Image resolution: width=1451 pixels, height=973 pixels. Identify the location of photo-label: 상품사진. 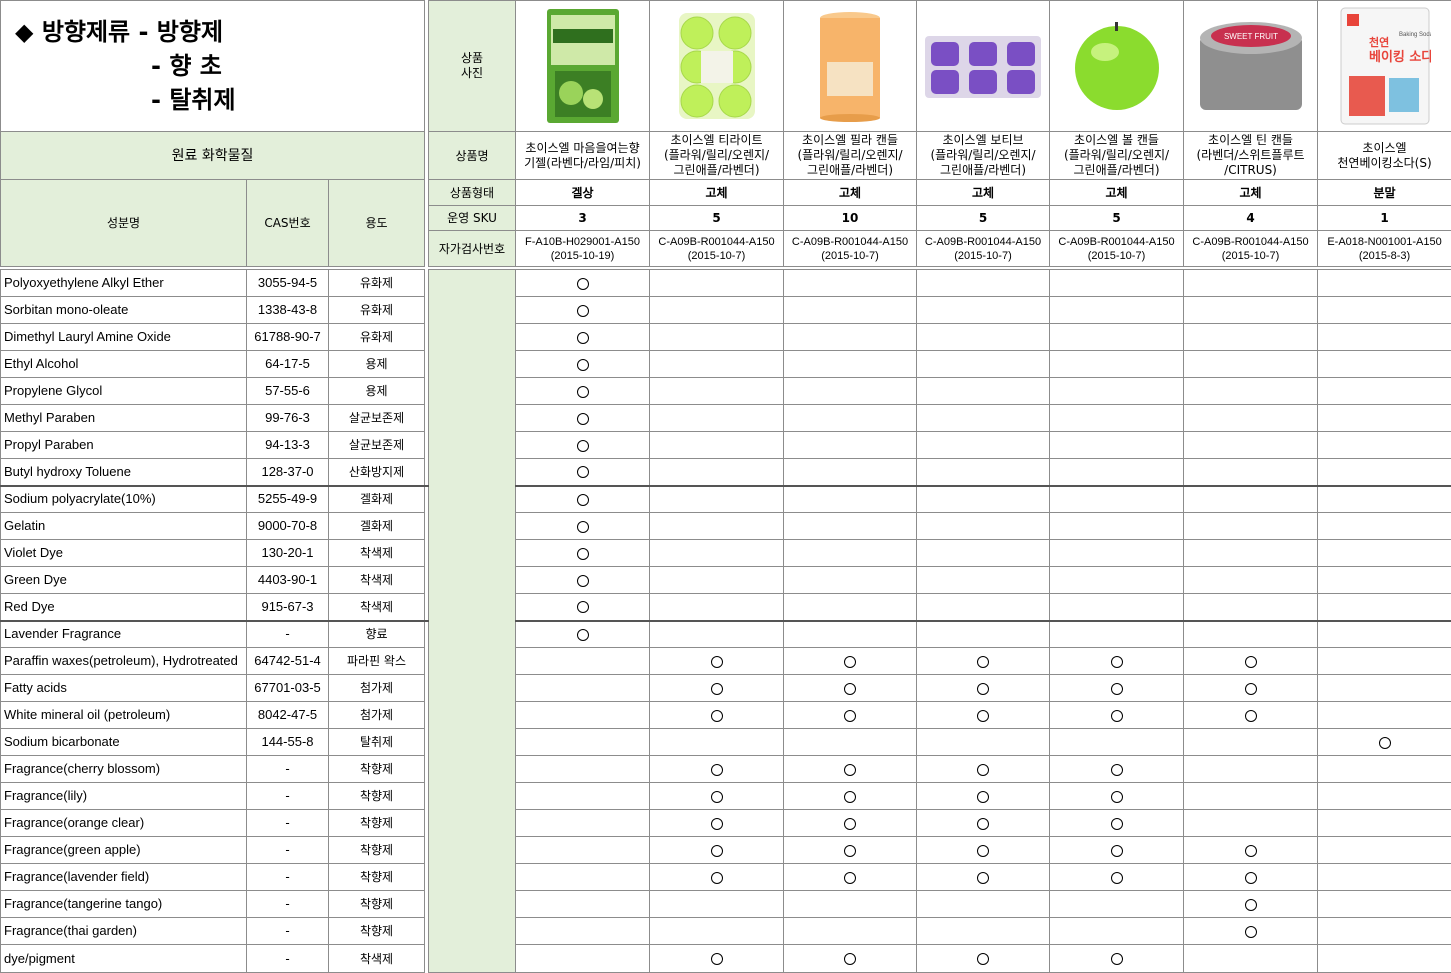
(472, 66).